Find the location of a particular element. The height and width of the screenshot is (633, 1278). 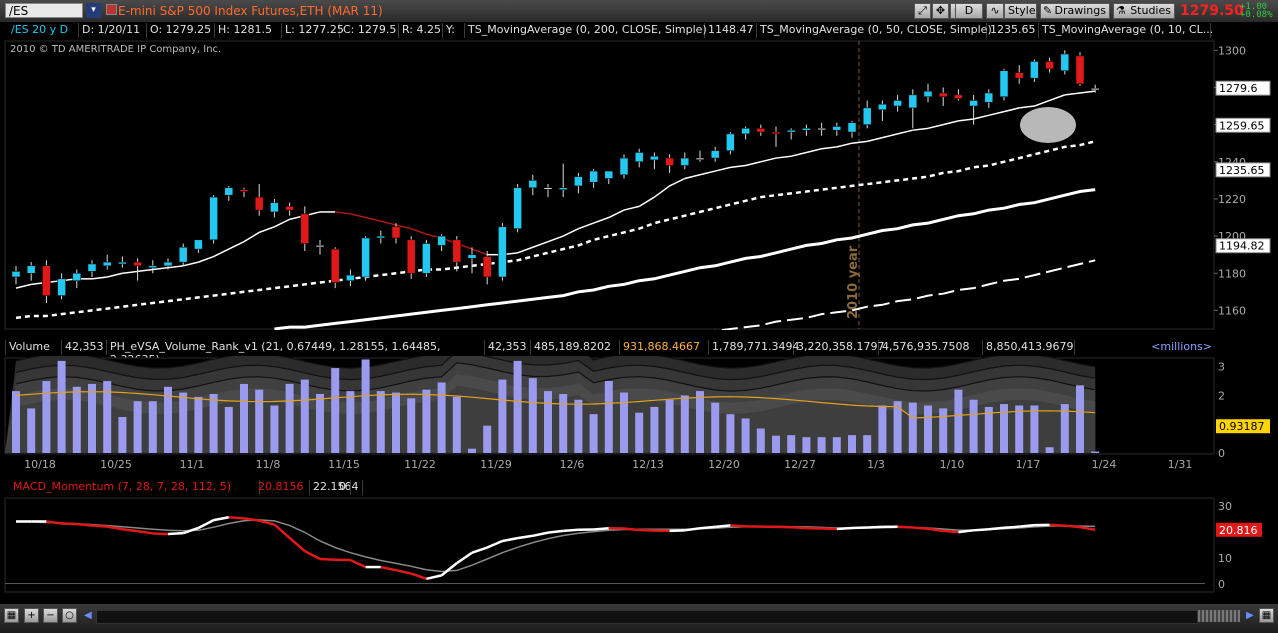

macd-last-label: 20.816 is located at coordinates (1238, 530).